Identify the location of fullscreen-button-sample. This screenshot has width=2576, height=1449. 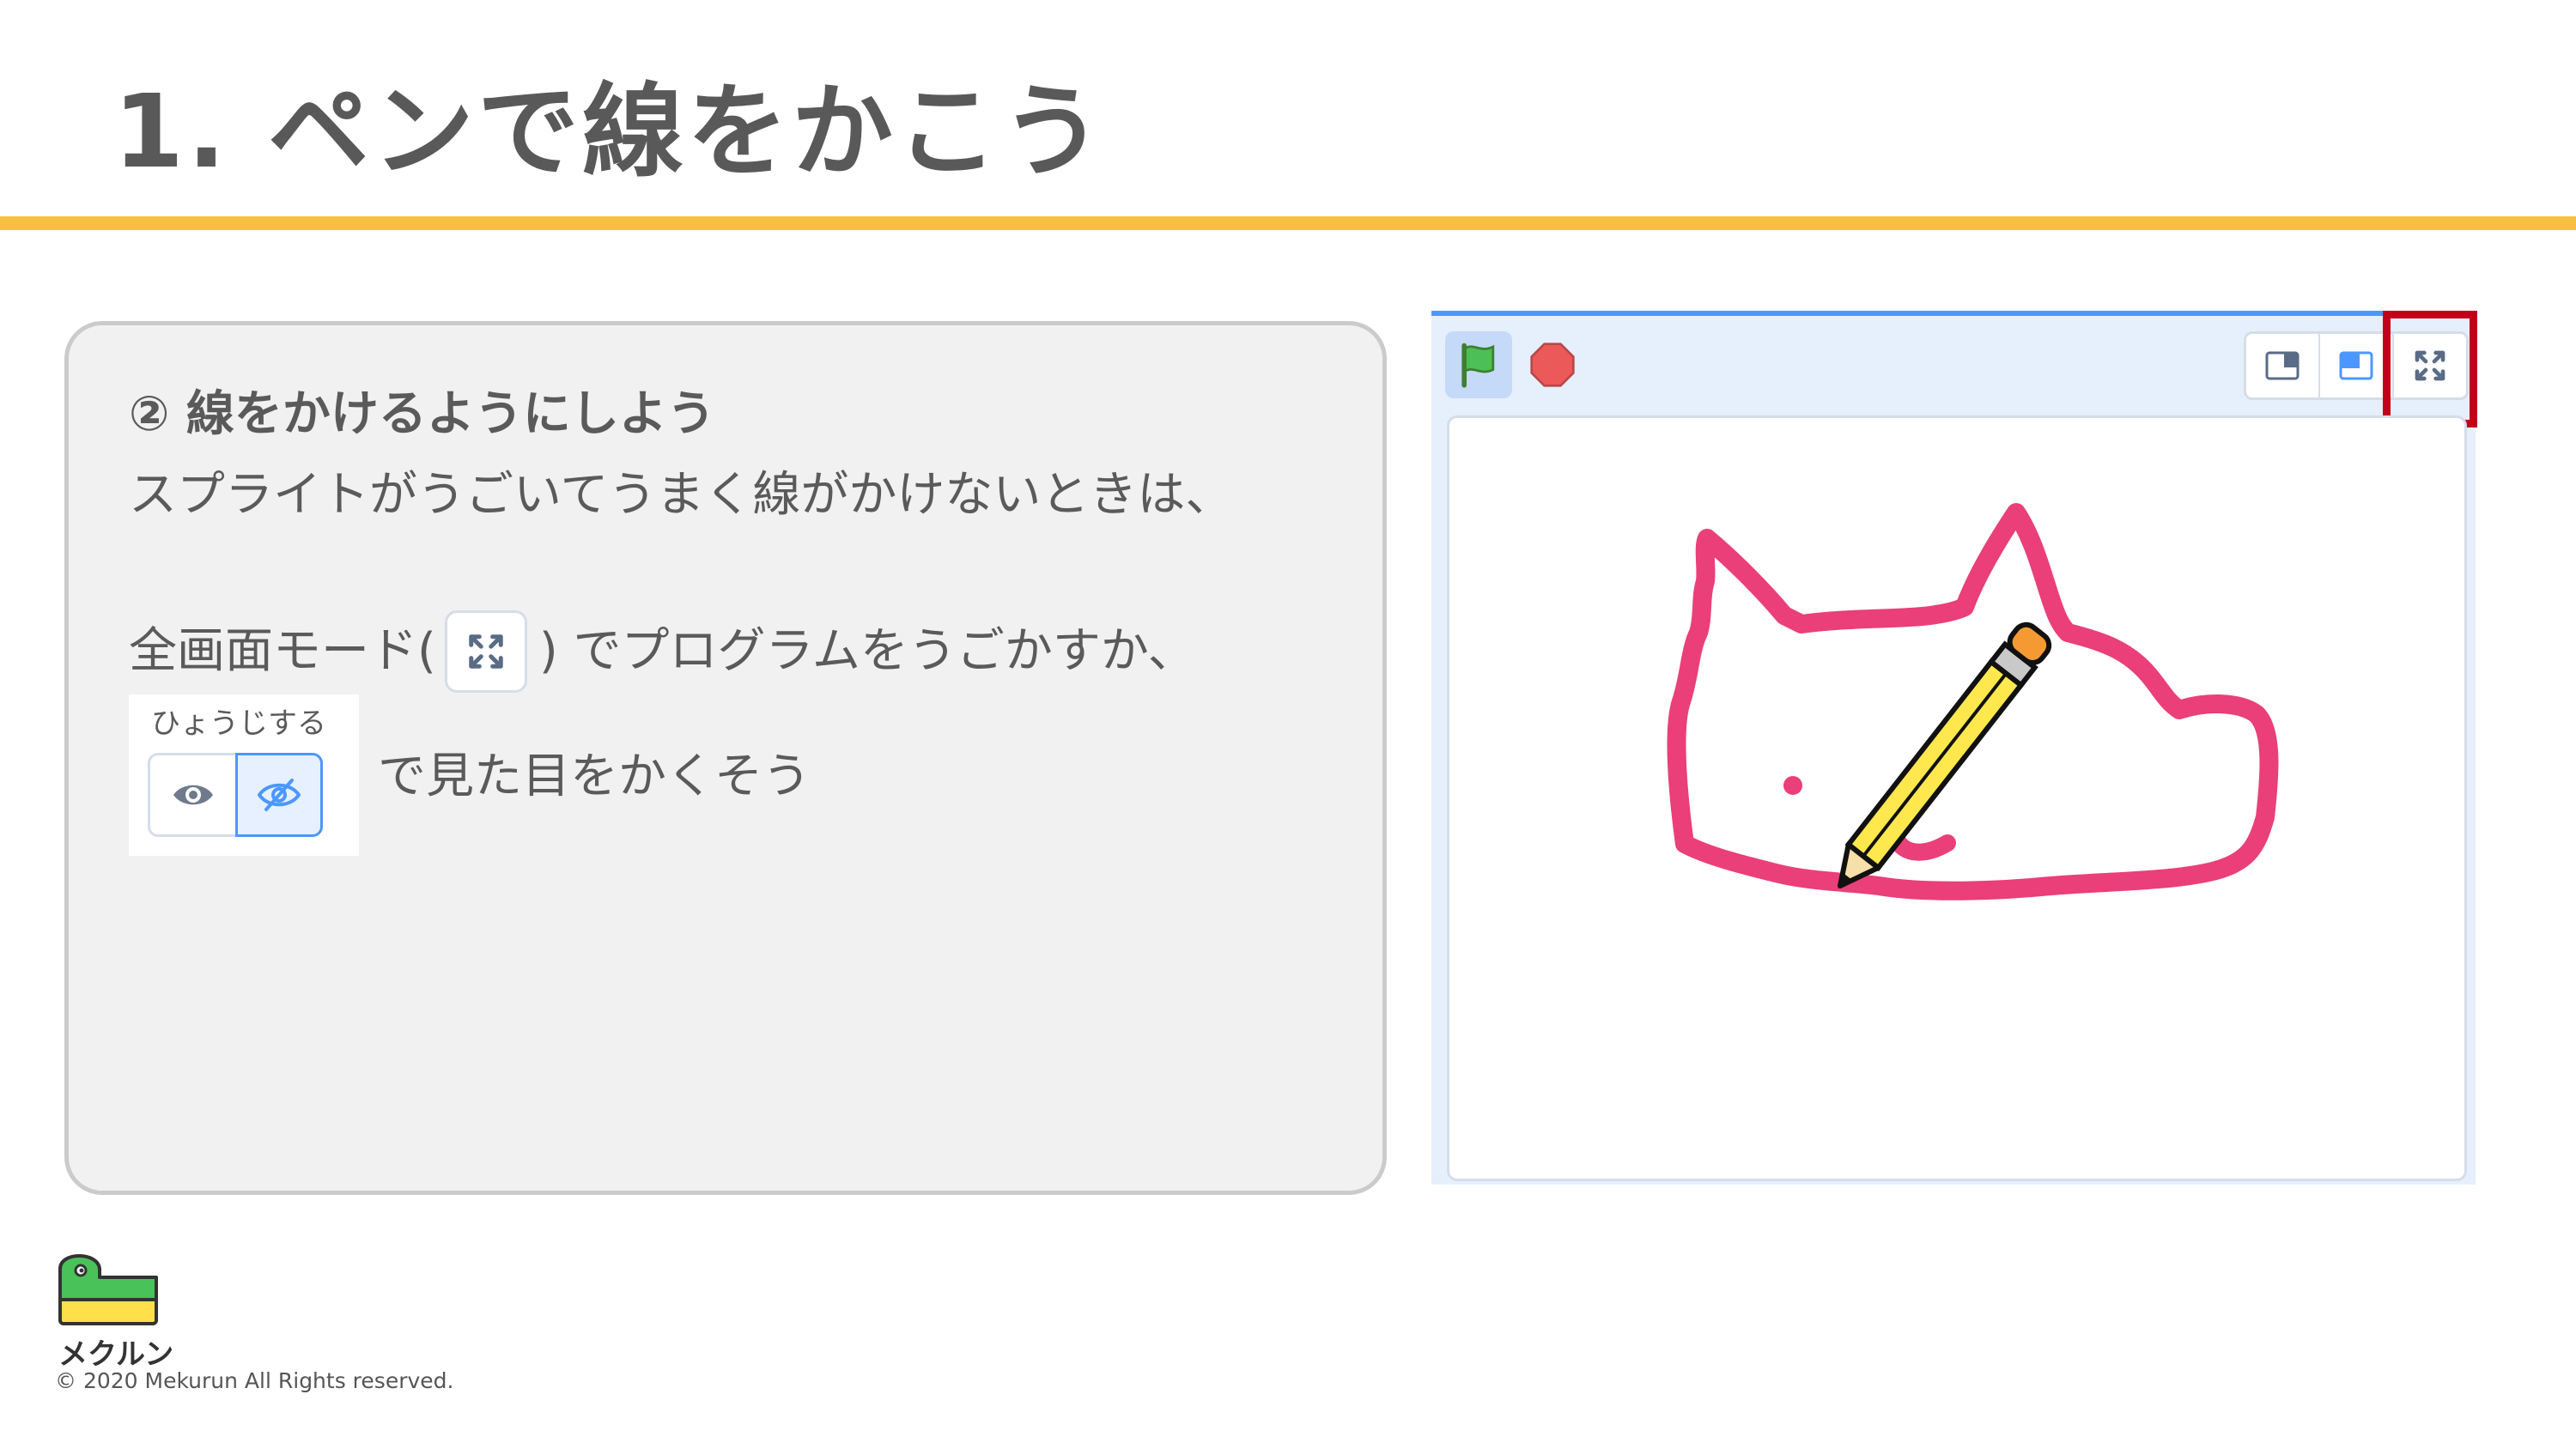
(486, 651).